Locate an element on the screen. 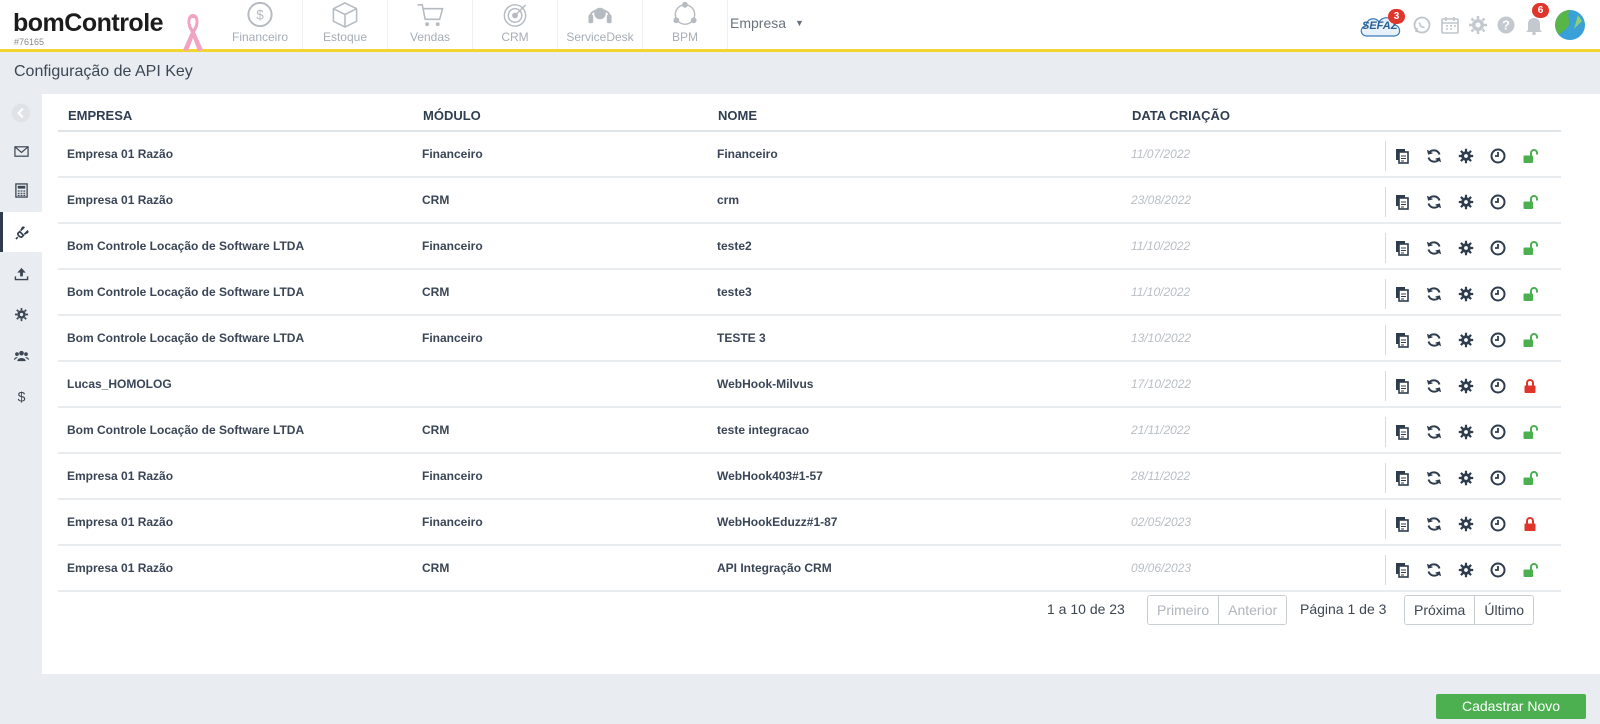 The image size is (1600, 724). calendar-icon is located at coordinates (1450, 25).